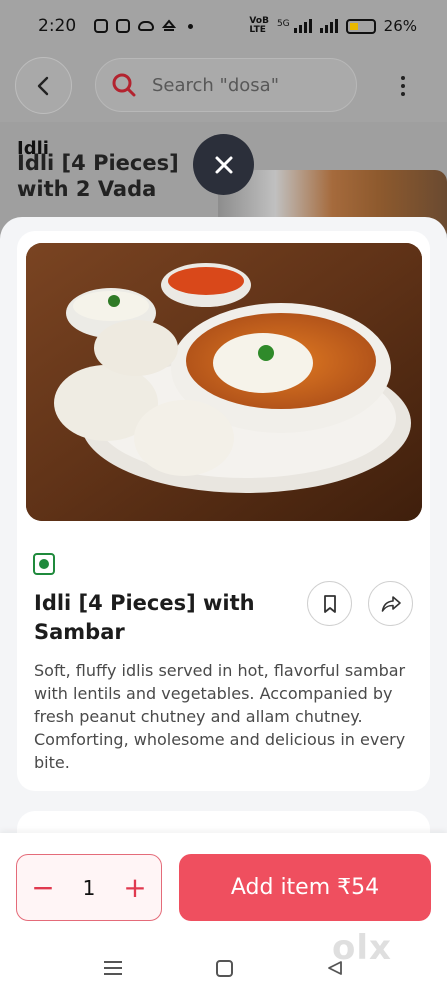 The height and width of the screenshot is (1000, 447). Describe the element at coordinates (135, 887) in the screenshot. I see `increment-button: +` at that location.